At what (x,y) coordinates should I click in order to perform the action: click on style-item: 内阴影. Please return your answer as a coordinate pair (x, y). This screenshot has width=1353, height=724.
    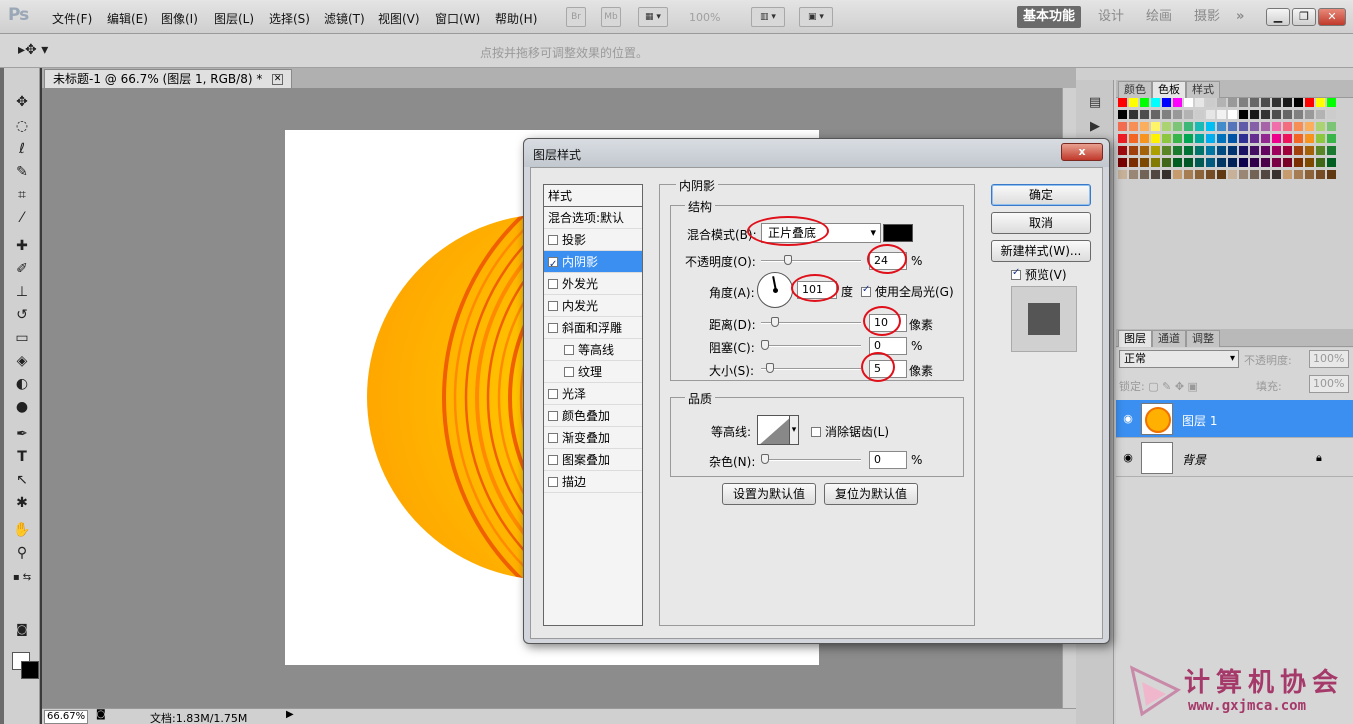
    Looking at the image, I should click on (593, 263).